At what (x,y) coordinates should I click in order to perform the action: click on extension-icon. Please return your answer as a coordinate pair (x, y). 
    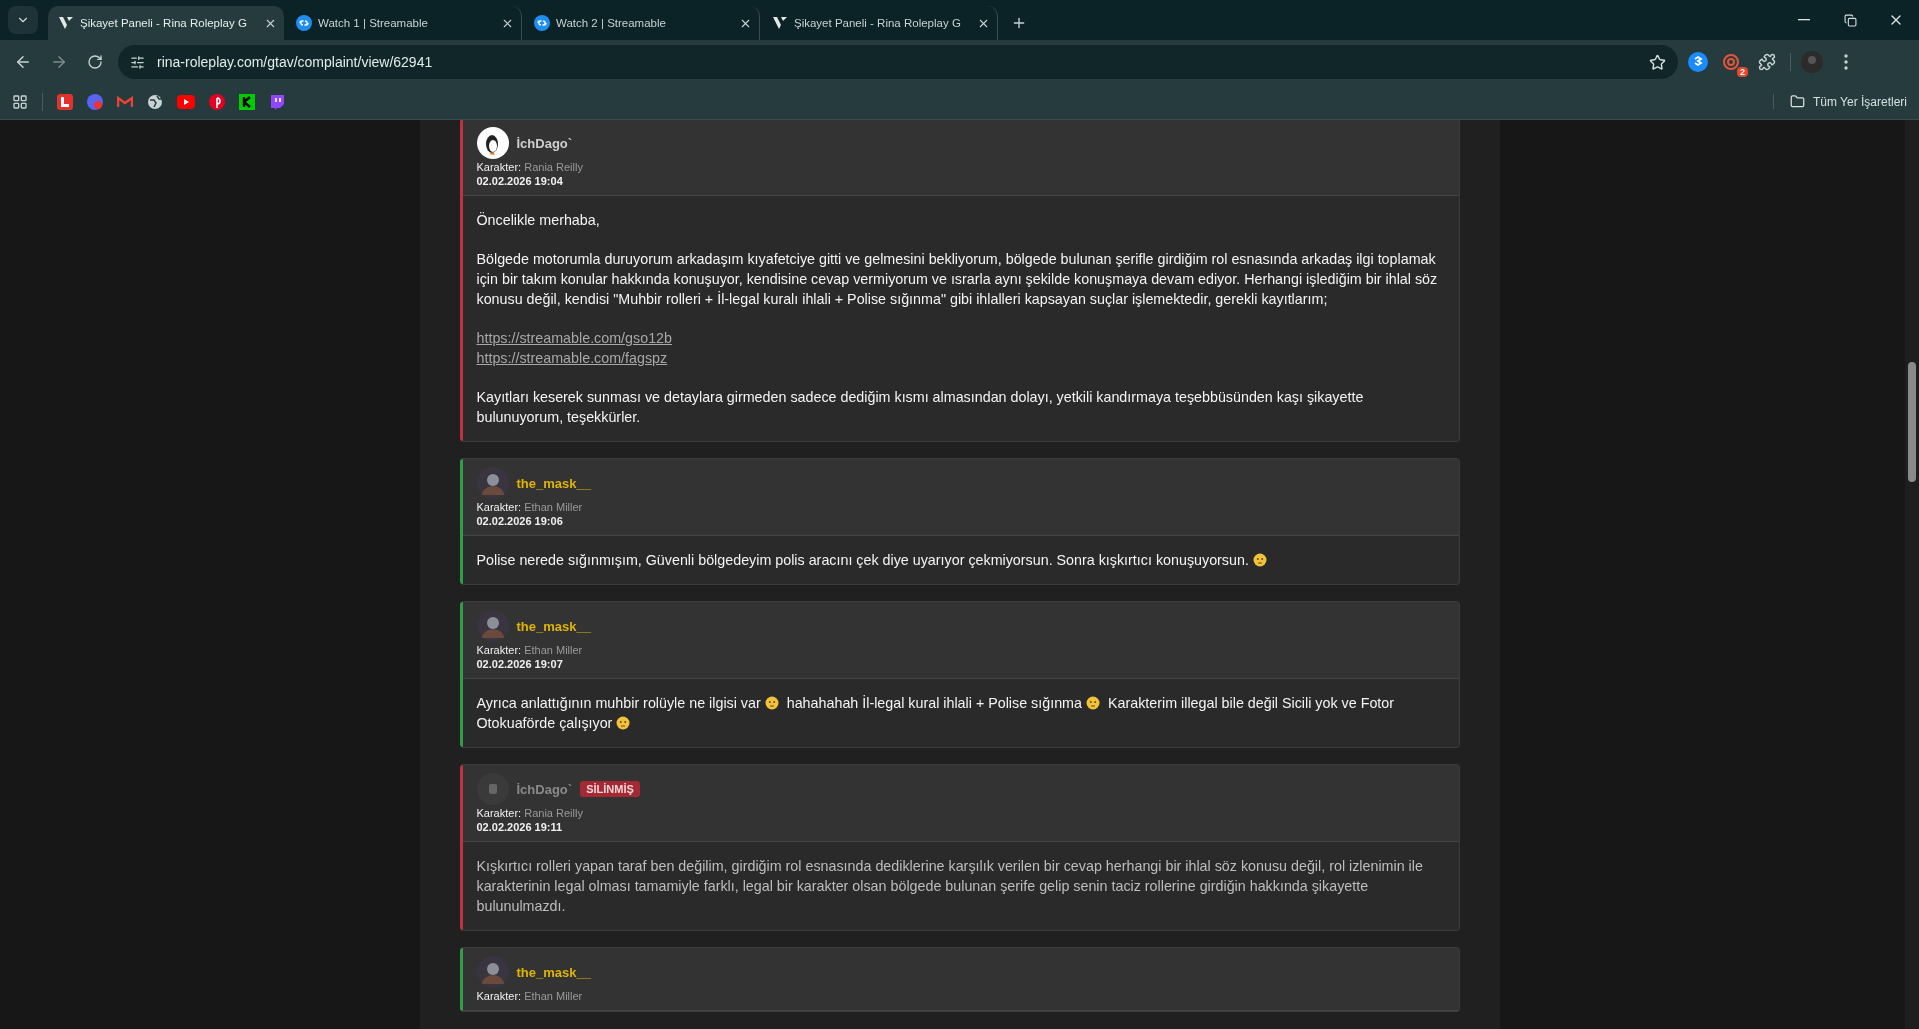
    Looking at the image, I should click on (1698, 62).